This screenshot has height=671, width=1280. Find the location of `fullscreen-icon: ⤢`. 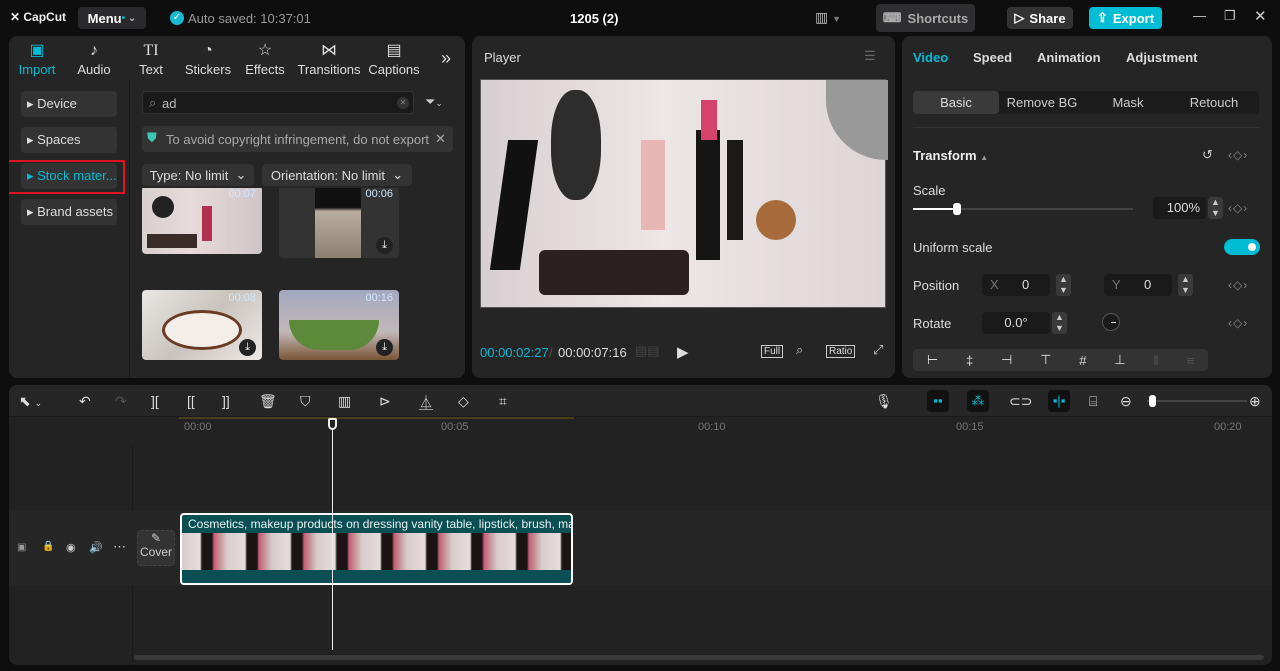

fullscreen-icon: ⤢ is located at coordinates (878, 350).